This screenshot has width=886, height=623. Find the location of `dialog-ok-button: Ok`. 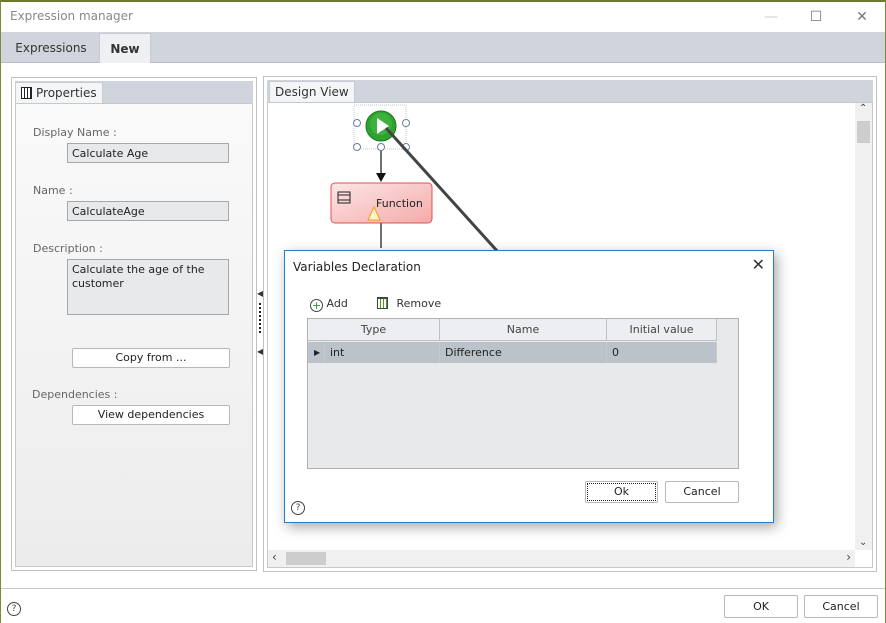

dialog-ok-button: Ok is located at coordinates (621, 492).